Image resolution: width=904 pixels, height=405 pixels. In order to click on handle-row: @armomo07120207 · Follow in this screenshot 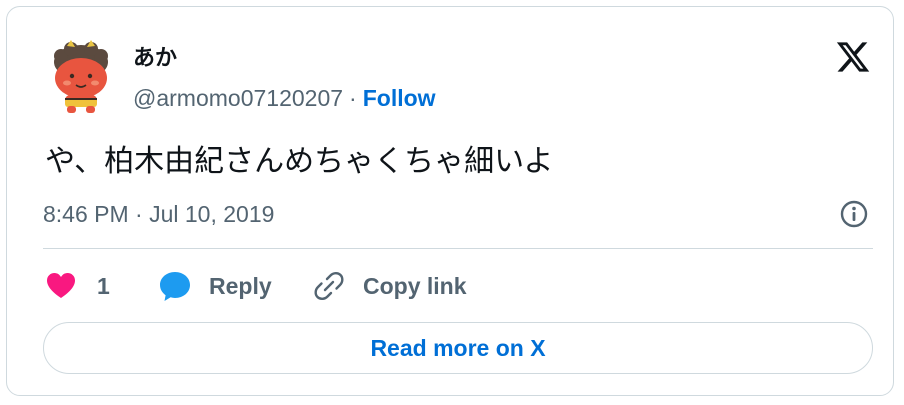, I will do `click(284, 98)`.